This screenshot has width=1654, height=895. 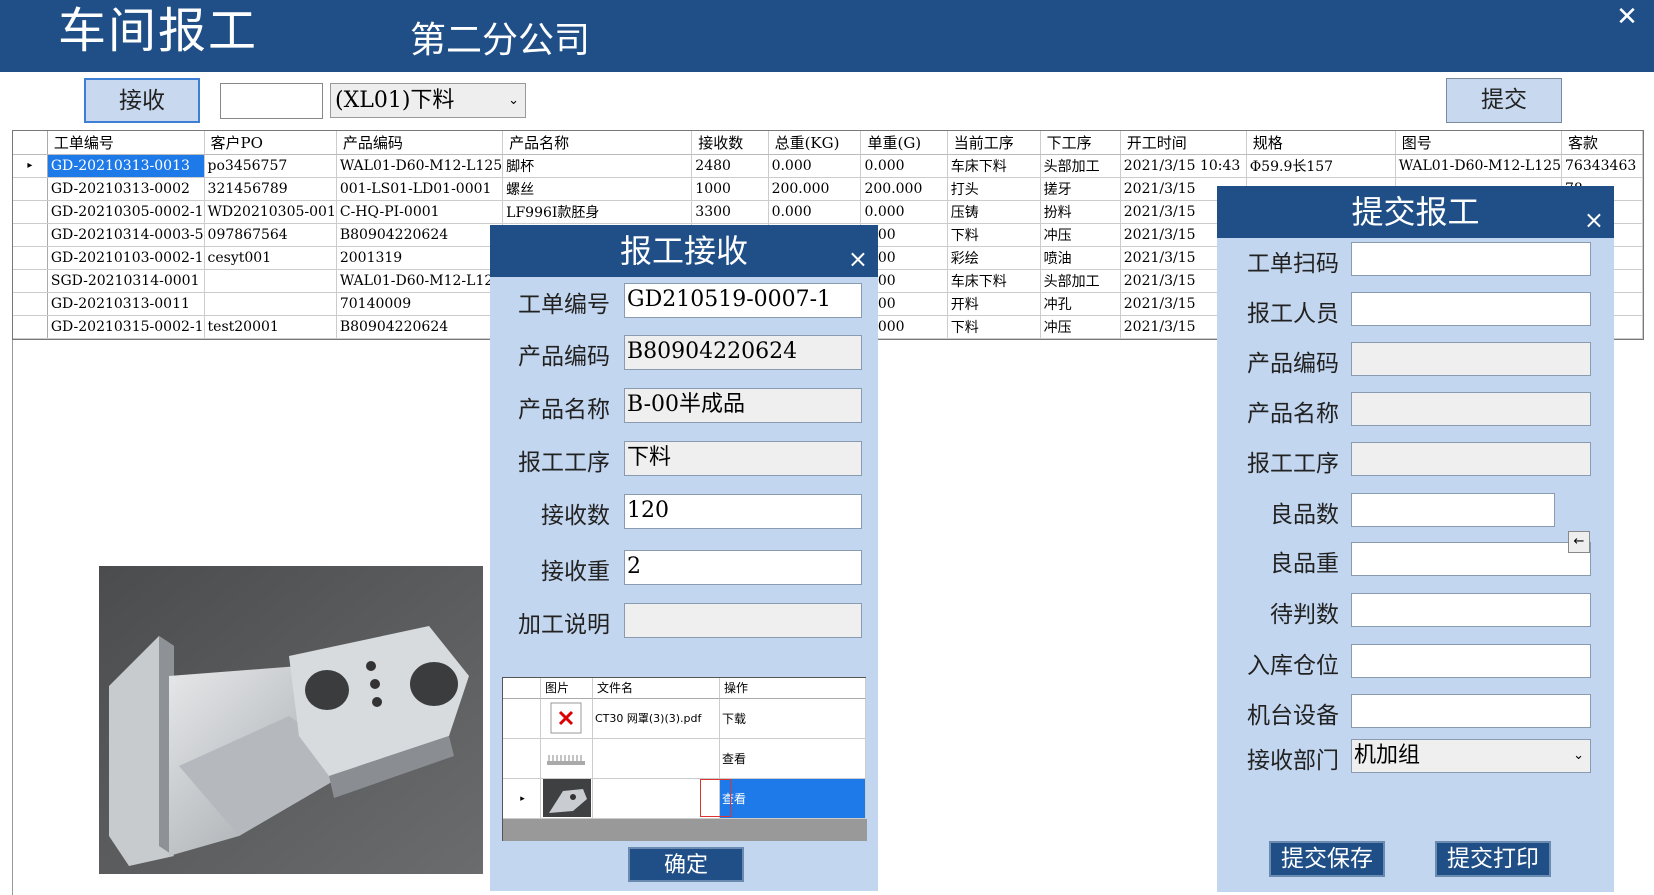 What do you see at coordinates (730, 189) in the screenshot?
I see `table-cell: 1000` at bounding box center [730, 189].